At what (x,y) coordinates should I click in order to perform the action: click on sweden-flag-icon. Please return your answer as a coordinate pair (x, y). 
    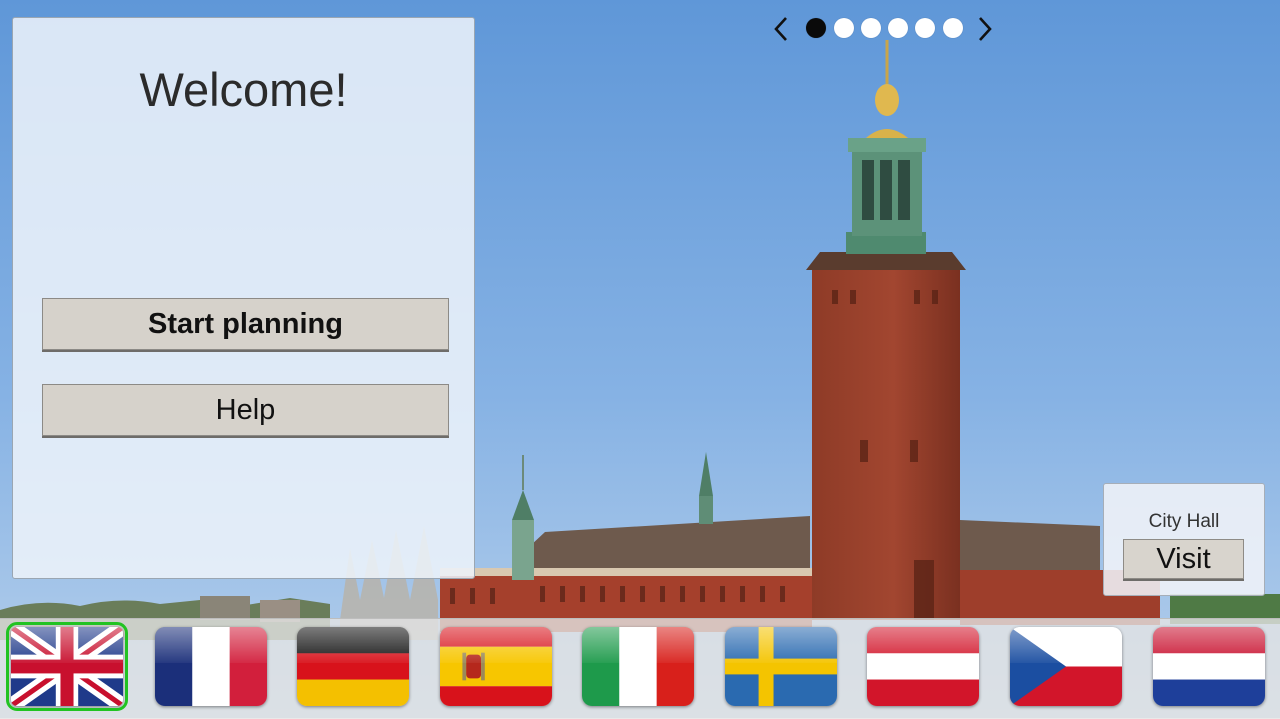
    Looking at the image, I should click on (781, 666).